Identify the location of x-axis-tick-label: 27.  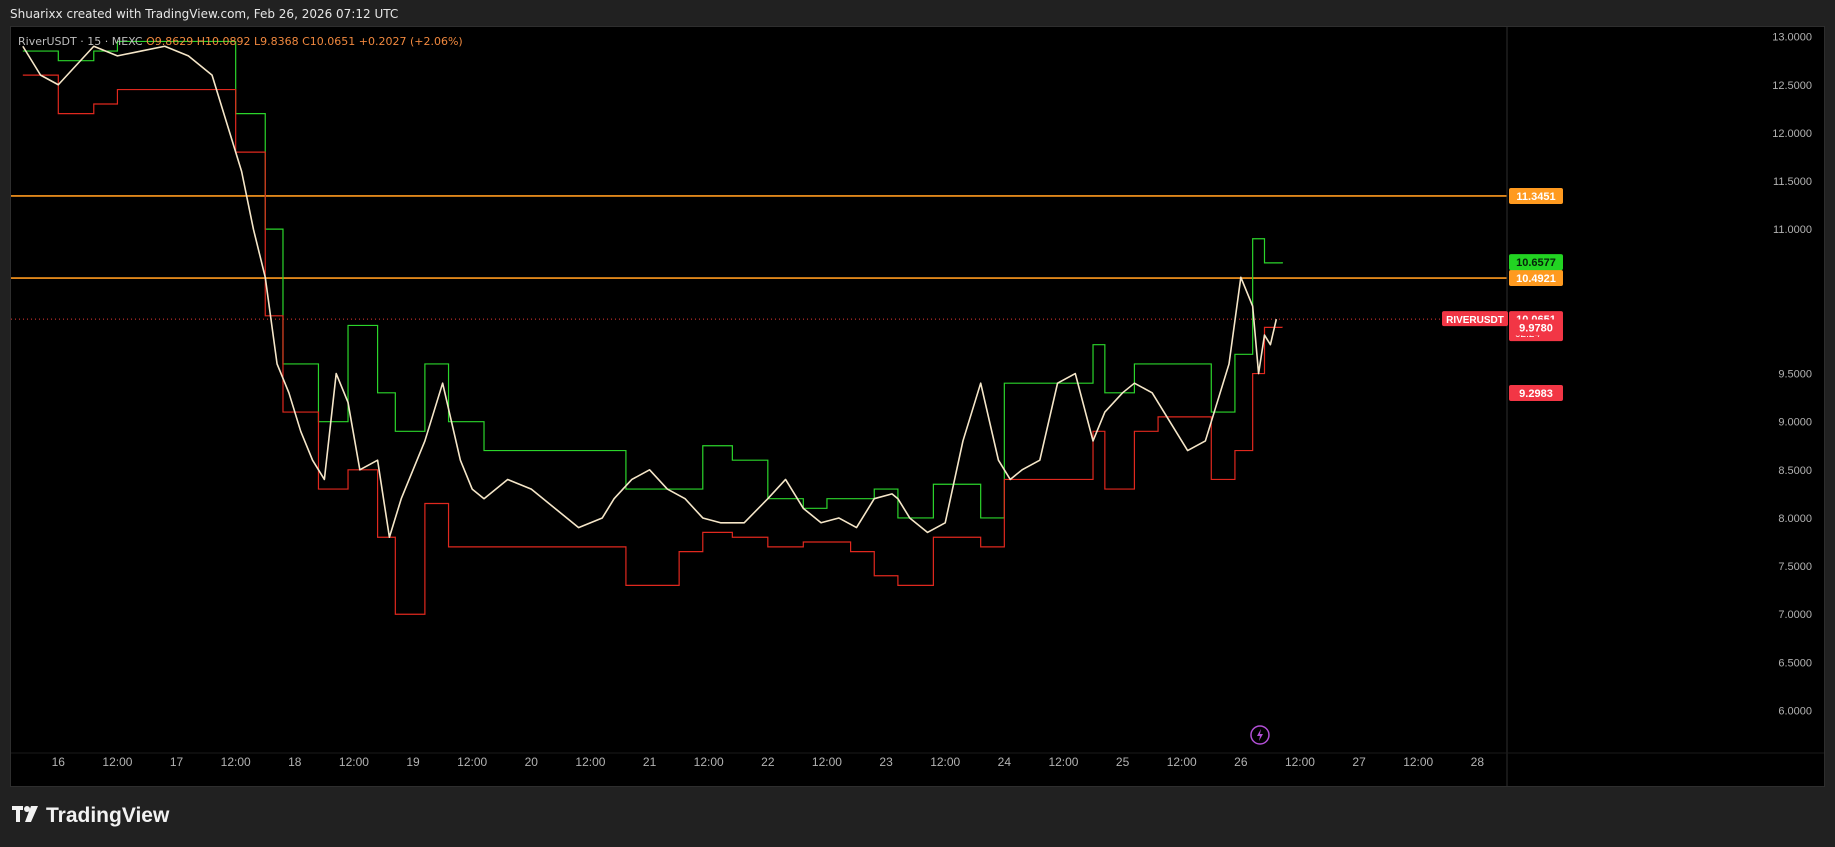
(1359, 762).